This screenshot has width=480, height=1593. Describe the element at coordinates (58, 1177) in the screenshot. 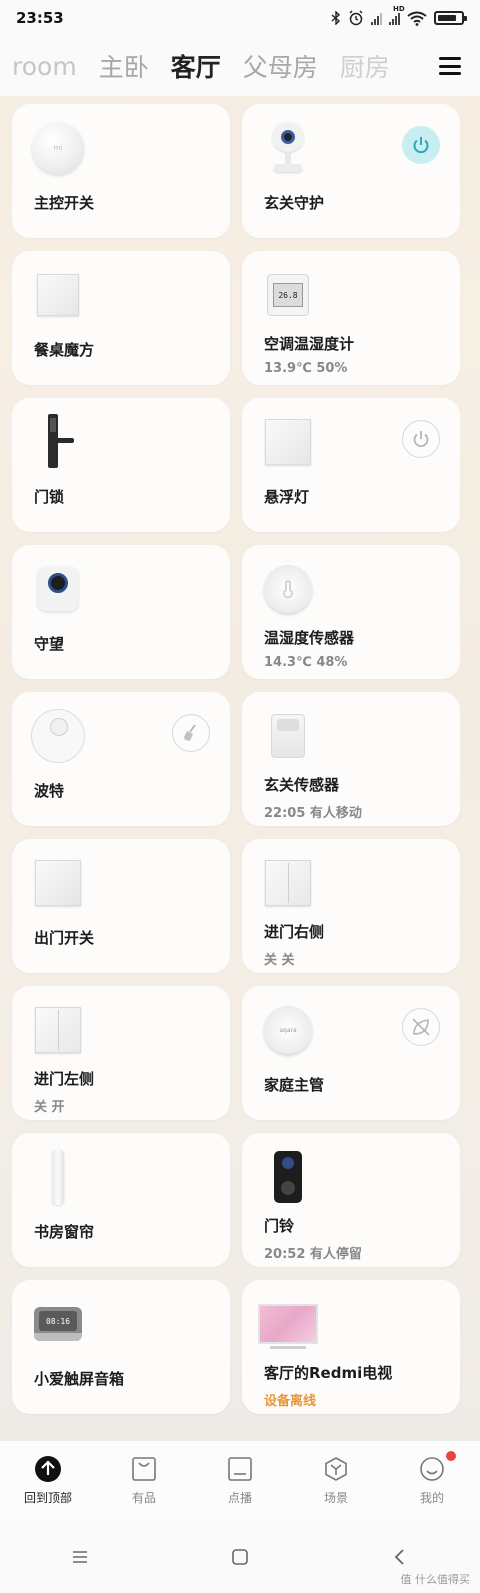

I see `curtain-icon` at that location.